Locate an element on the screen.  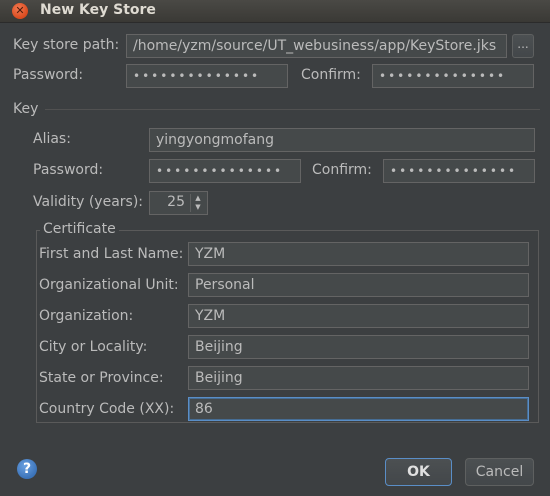
window-title: New Key Store is located at coordinates (98, 10).